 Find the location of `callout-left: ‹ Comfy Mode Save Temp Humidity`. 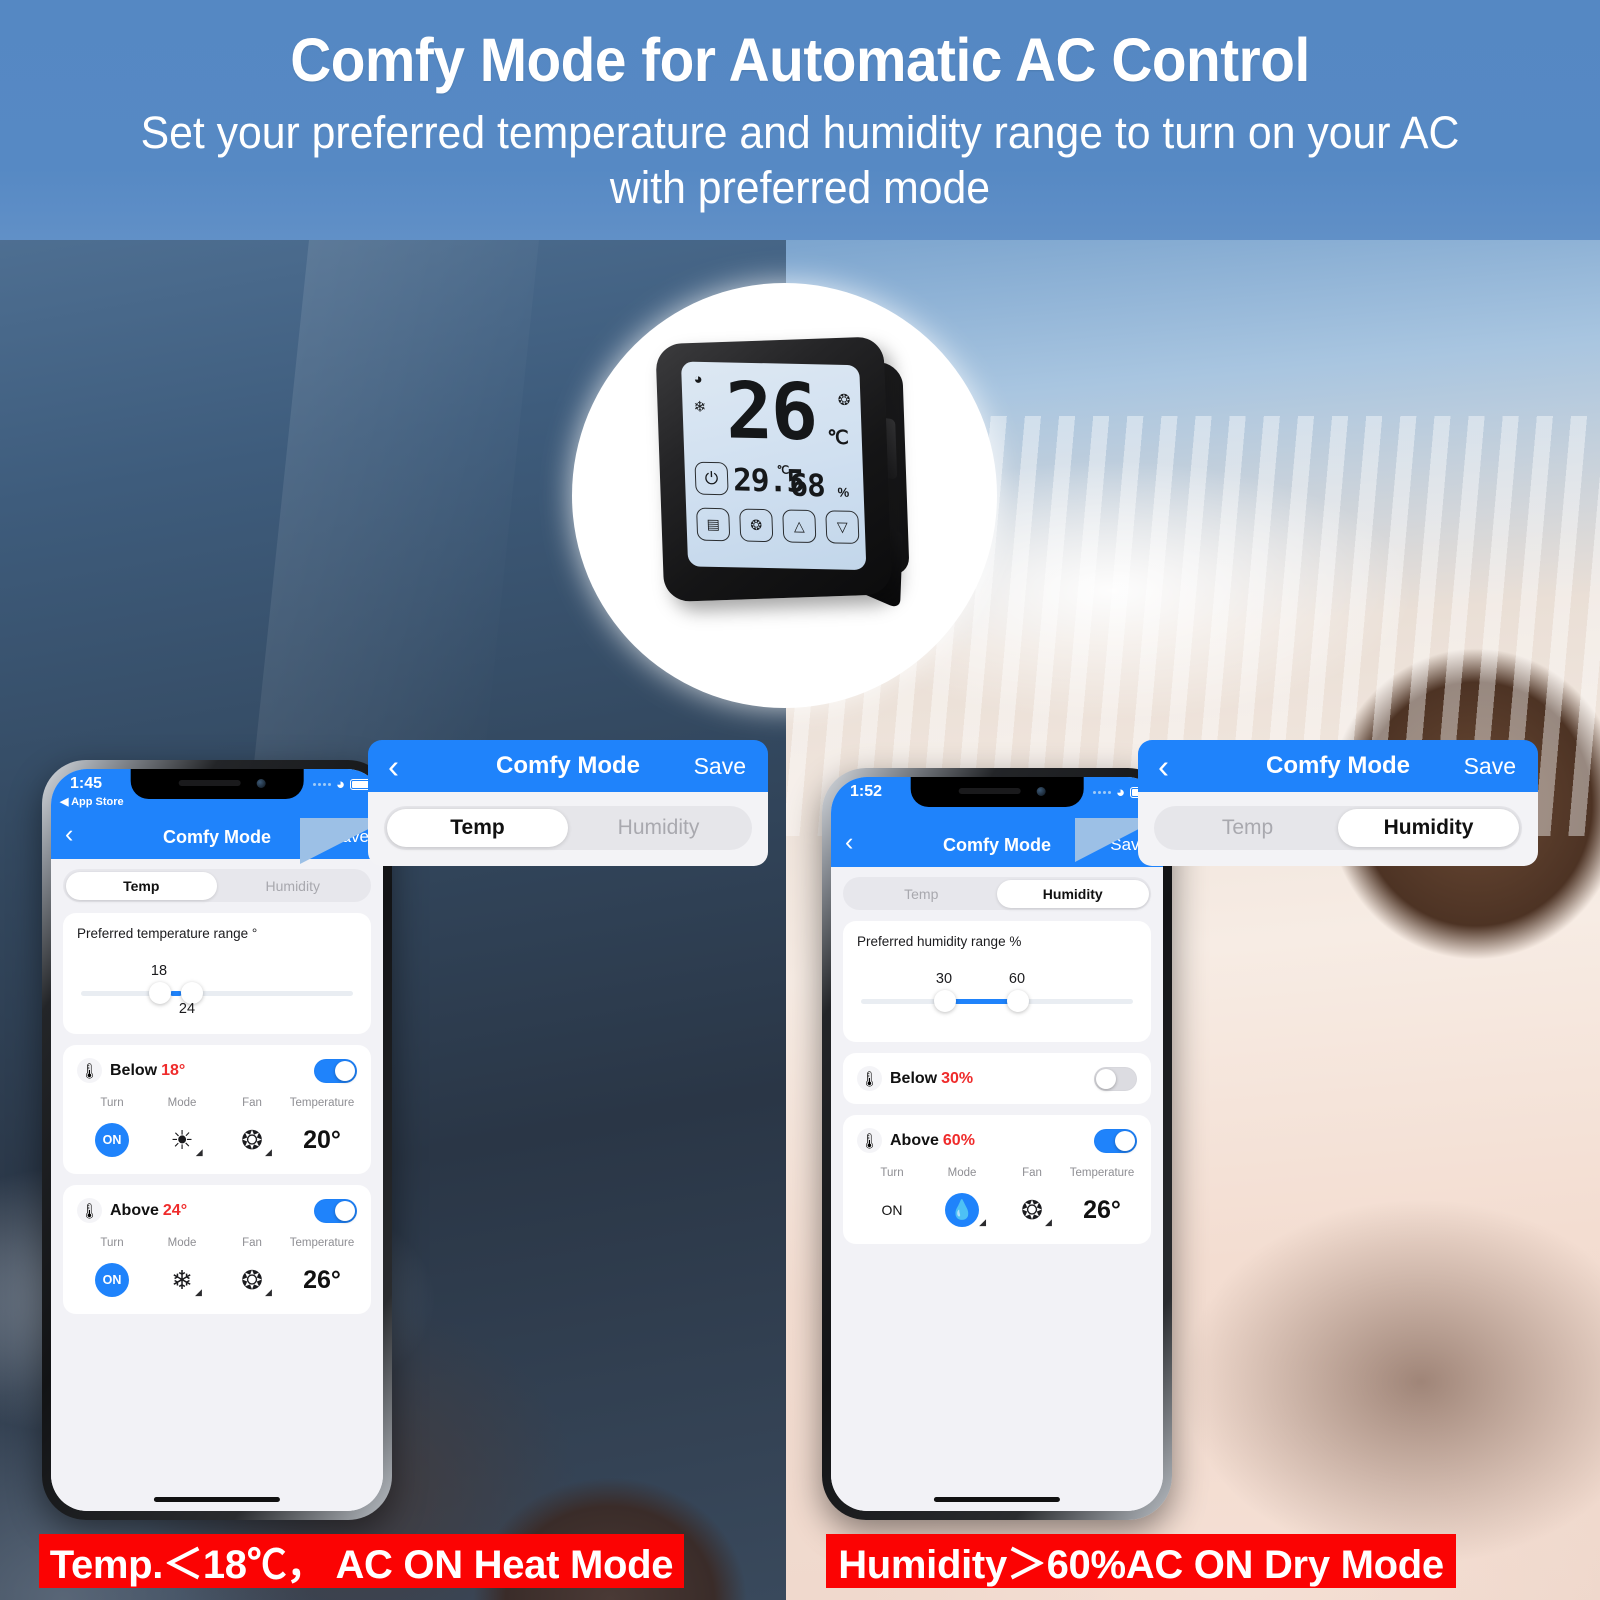

callout-left: ‹ Comfy Mode Save Temp Humidity is located at coordinates (568, 803).